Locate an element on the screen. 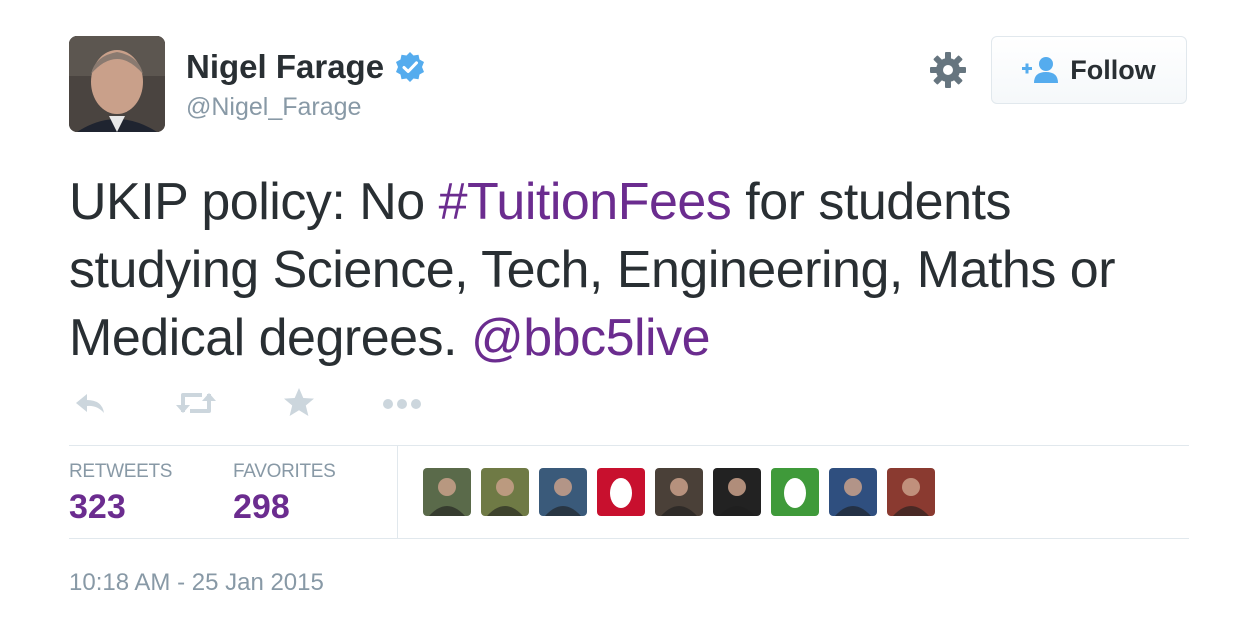 The image size is (1254, 630). retweets-label: RETWEETS is located at coordinates (121, 471).